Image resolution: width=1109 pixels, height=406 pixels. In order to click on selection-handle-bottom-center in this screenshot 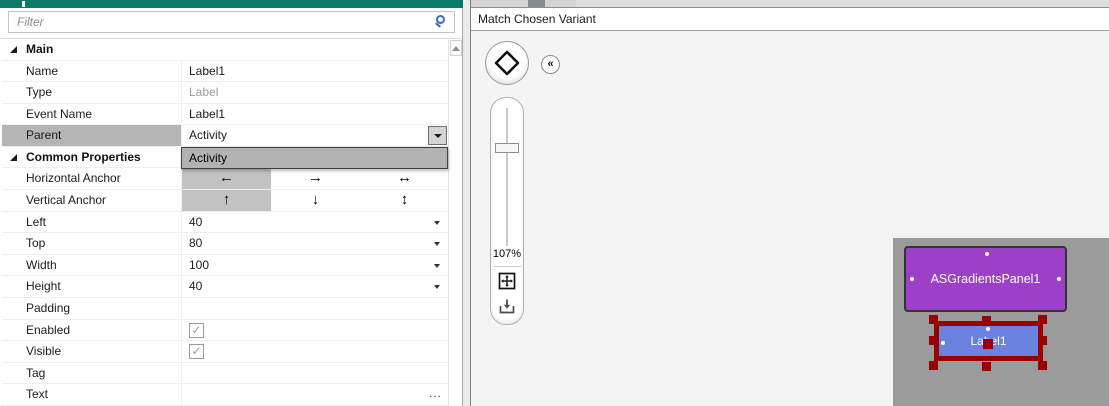, I will do `click(986, 366)`.